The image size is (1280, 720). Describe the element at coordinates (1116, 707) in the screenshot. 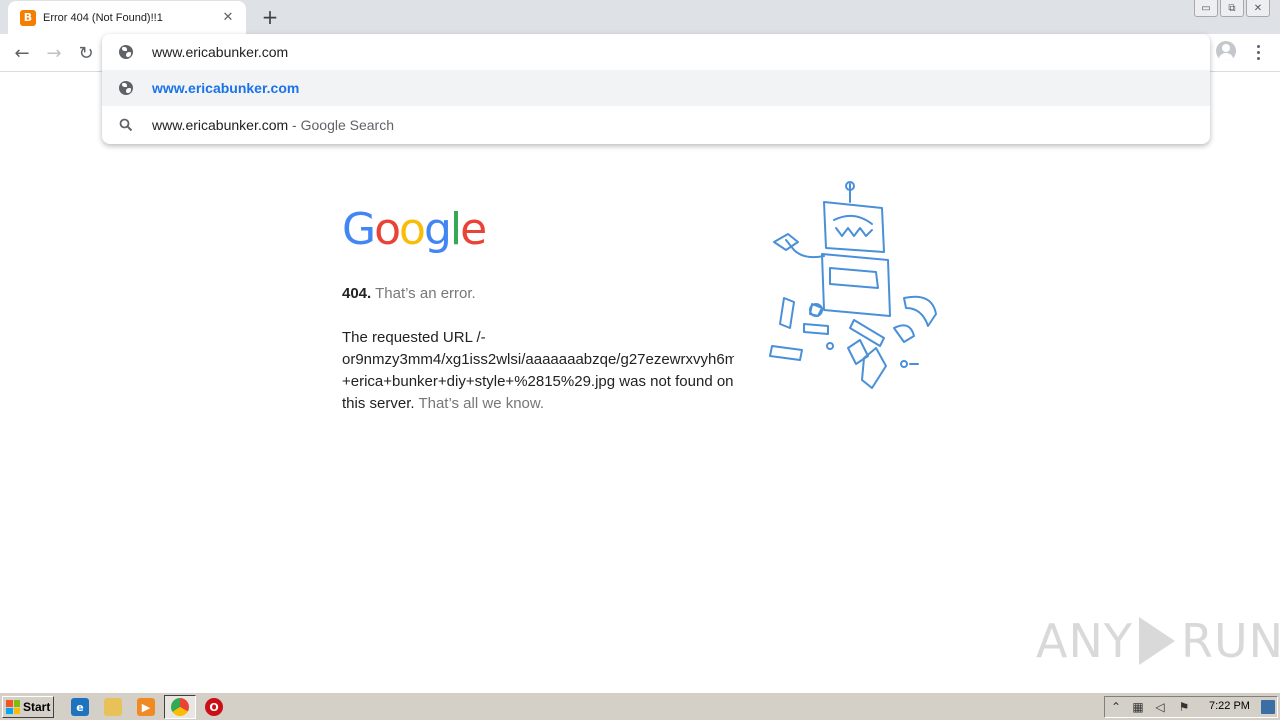

I see `show-hidden-icons-icon: ⌃` at that location.